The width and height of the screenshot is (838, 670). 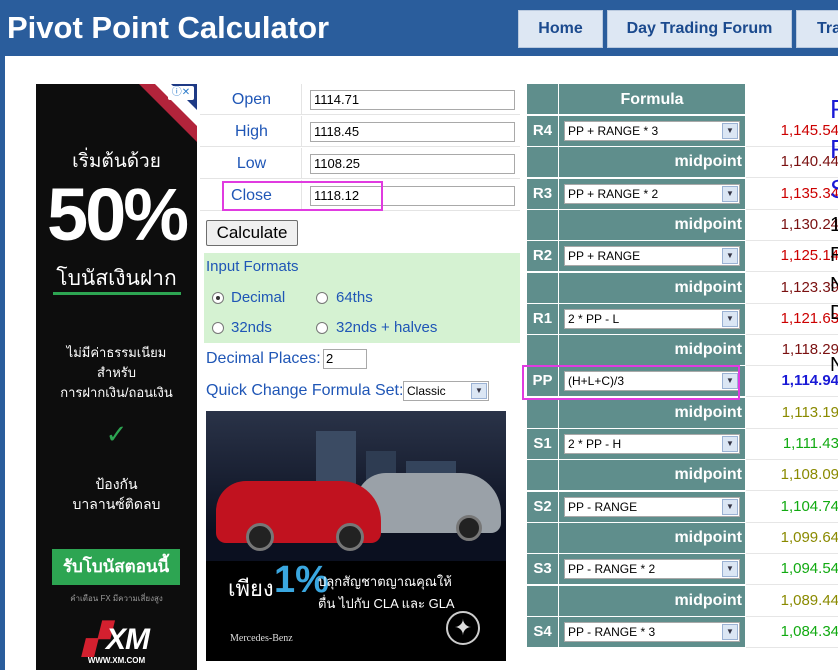 What do you see at coordinates (181, 93) in the screenshot?
I see `ad-info-icon: ⓘ✕` at bounding box center [181, 93].